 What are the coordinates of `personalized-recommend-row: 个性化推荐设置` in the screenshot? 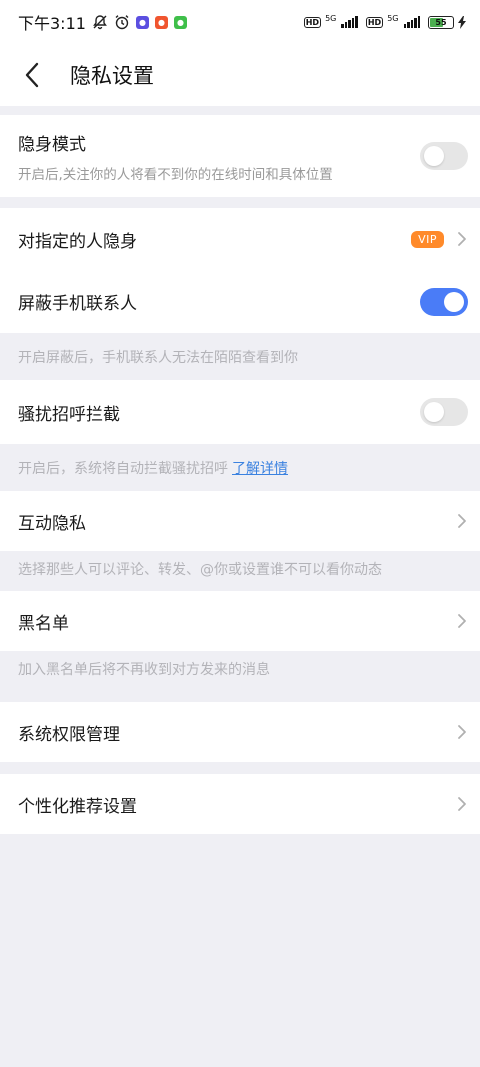 It's located at (240, 804).